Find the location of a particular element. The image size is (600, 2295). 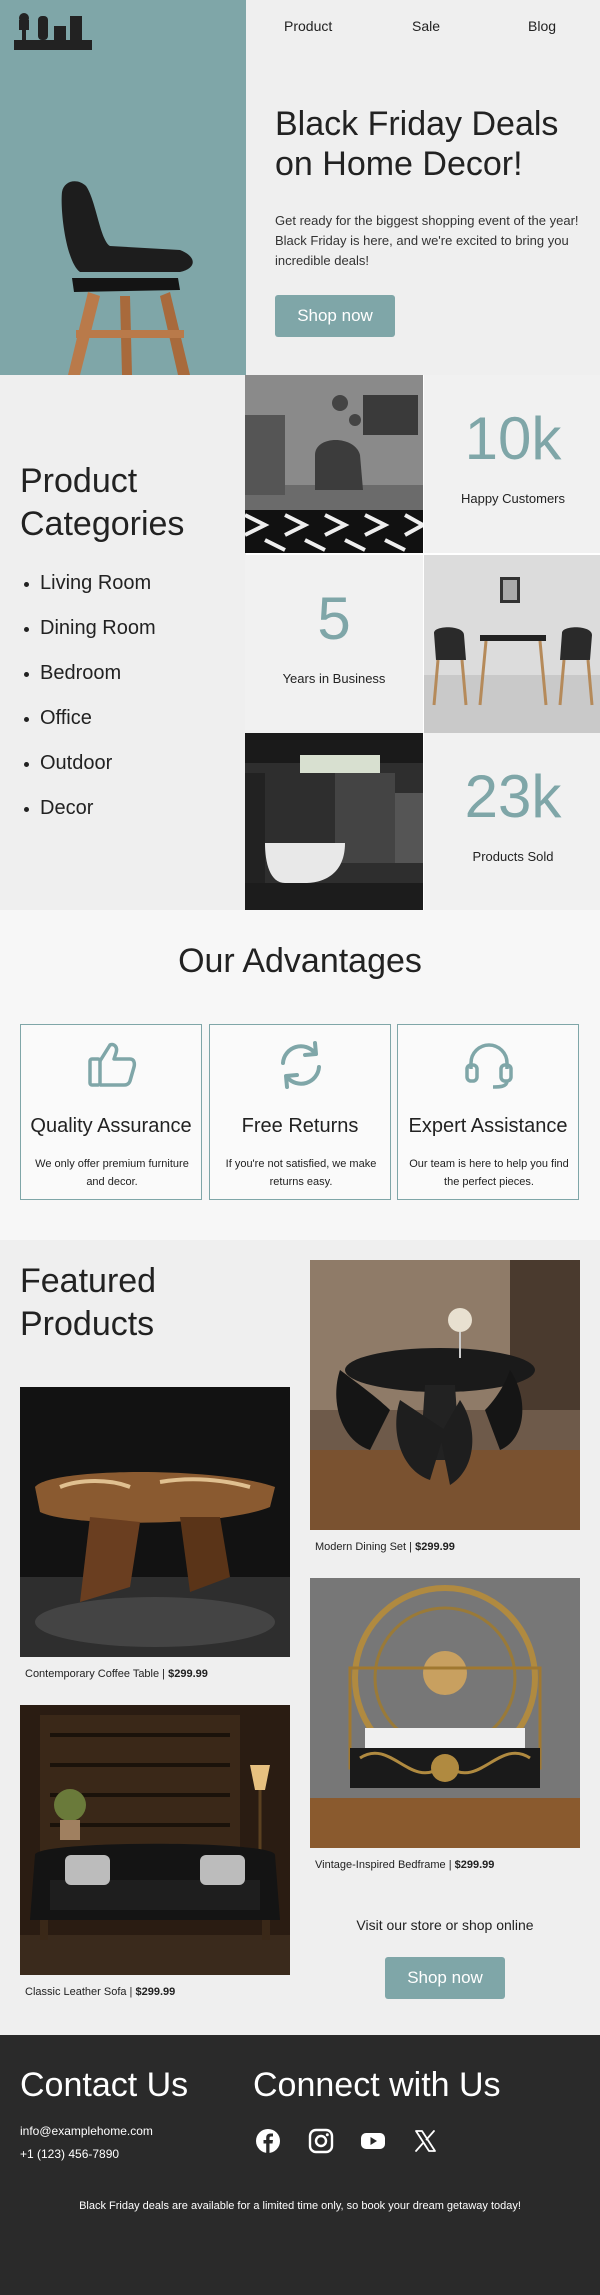

youtube-icon is located at coordinates (373, 2141).